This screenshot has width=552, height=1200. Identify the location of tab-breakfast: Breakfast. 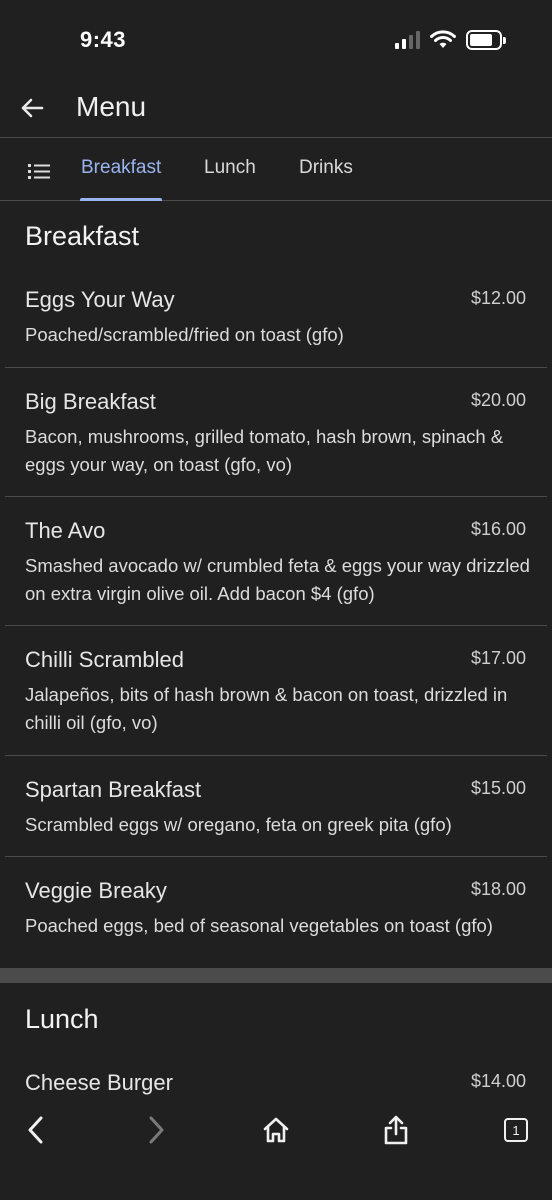
(121, 179).